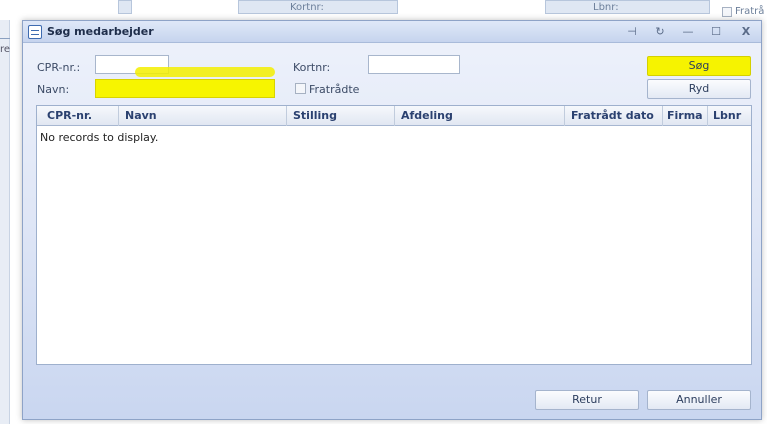 The width and height of the screenshot is (767, 424). I want to click on column-navn: Navn, so click(203, 116).